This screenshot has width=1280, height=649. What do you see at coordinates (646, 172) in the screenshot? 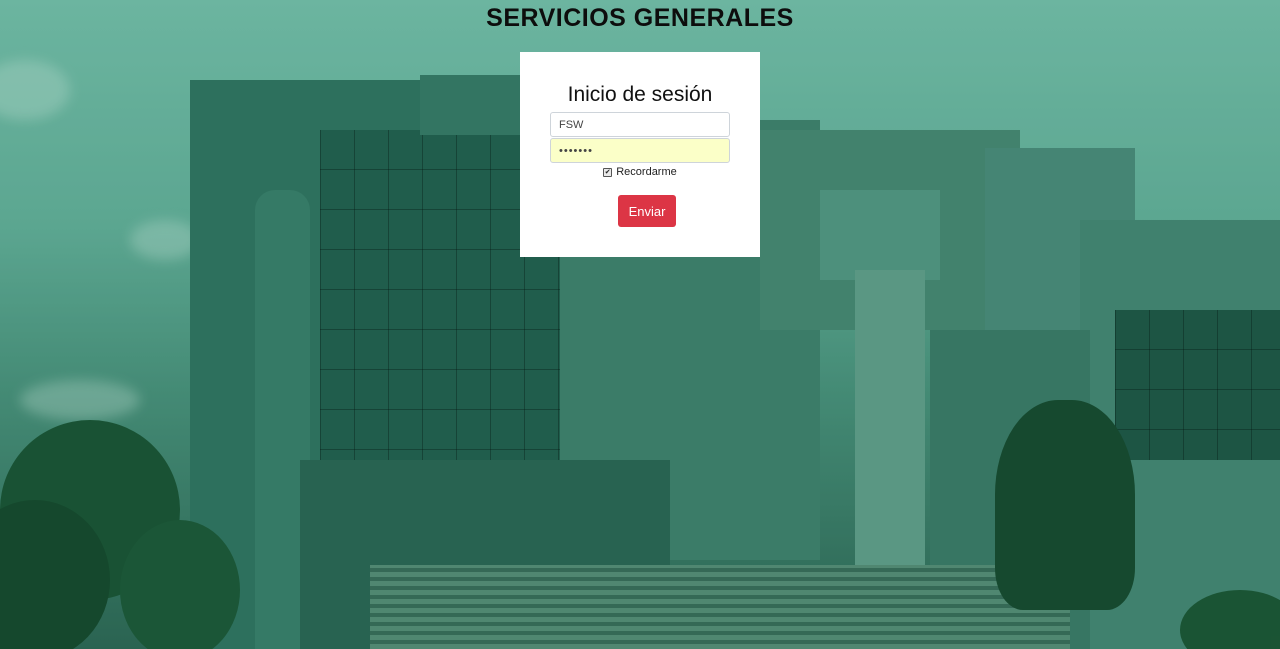
I see `remember-label: Recordarme` at bounding box center [646, 172].